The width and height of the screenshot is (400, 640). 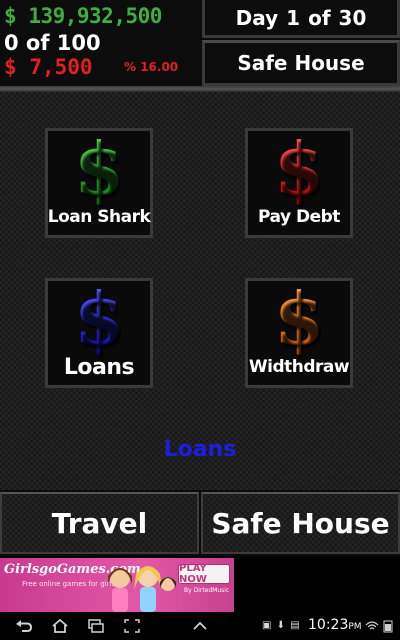 I want to click on recent-apps-icon, so click(x=96, y=626).